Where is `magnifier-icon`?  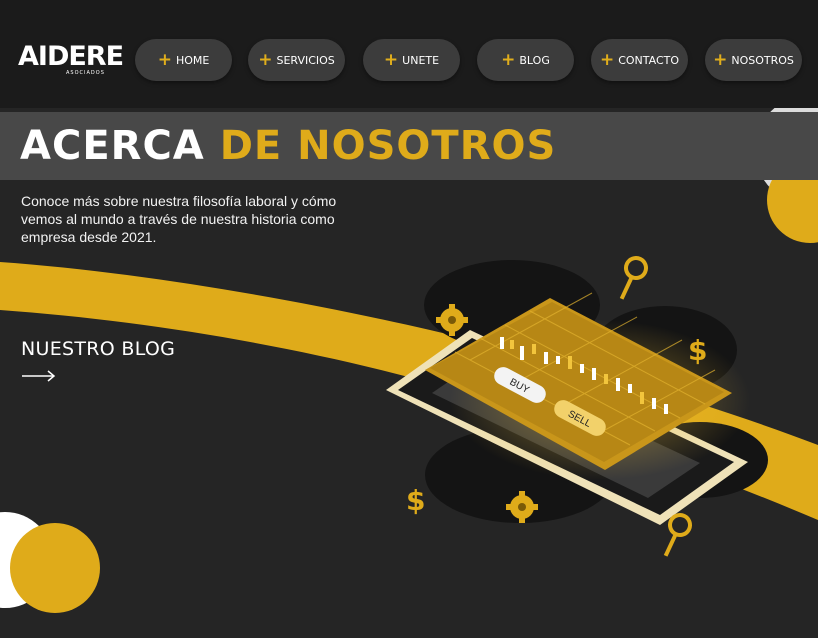 magnifier-icon is located at coordinates (633, 278).